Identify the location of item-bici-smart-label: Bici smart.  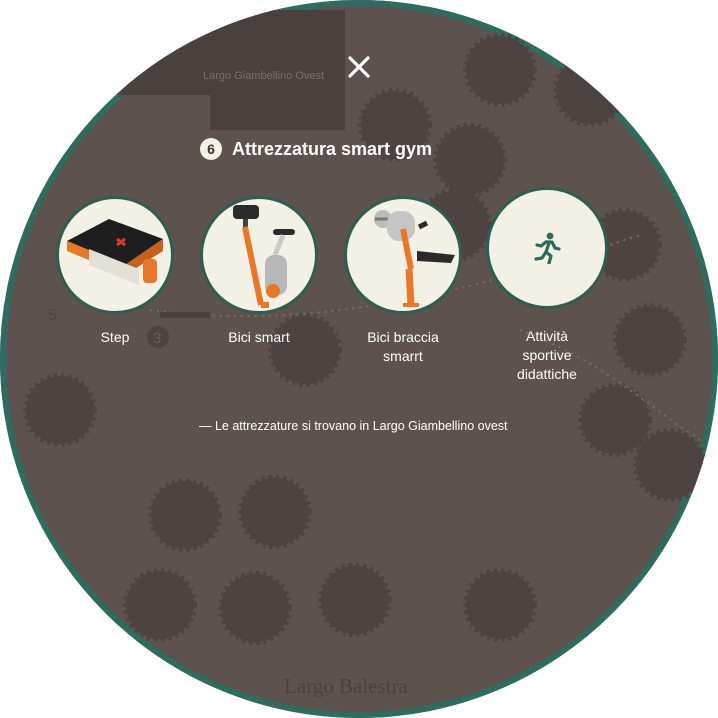
(259, 337).